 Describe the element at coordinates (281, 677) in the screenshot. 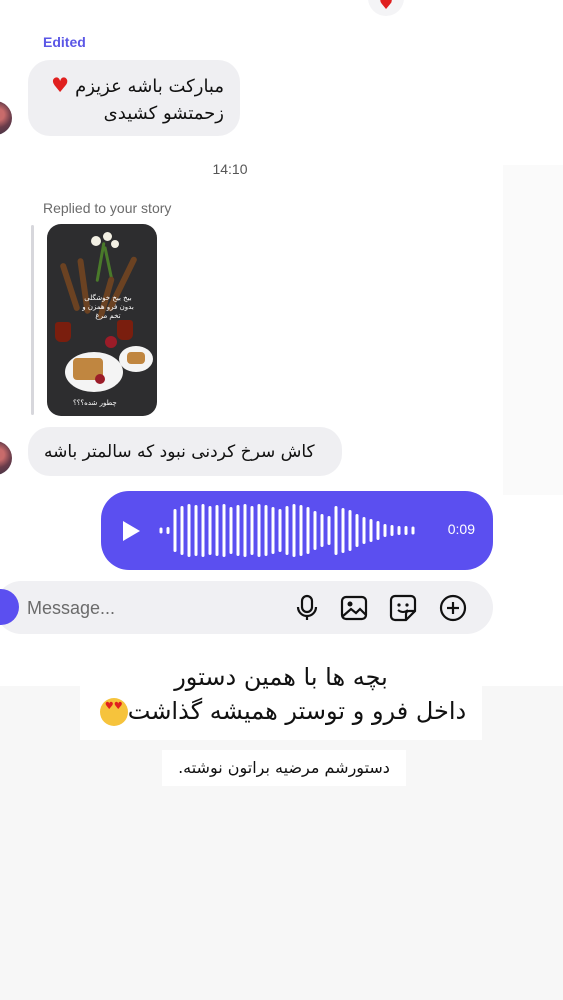

I see `overlay-line-1: بچه ها با همین دستور` at that location.